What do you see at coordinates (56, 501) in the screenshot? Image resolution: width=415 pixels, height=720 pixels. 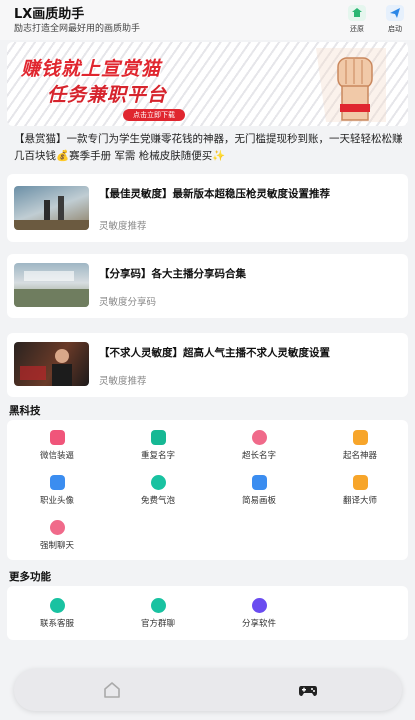 I see `tool-label: 职业头像` at bounding box center [56, 501].